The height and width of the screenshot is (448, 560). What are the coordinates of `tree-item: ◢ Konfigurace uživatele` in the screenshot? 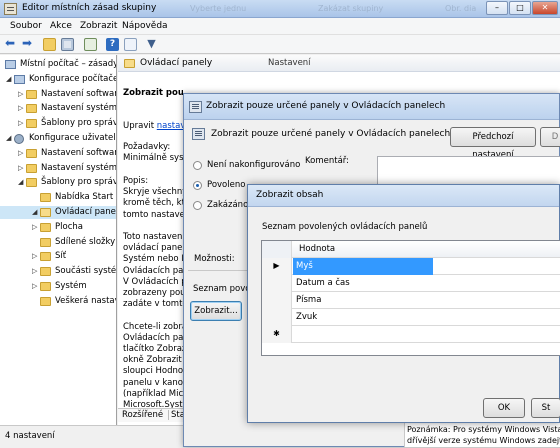 It's located at (58, 138).